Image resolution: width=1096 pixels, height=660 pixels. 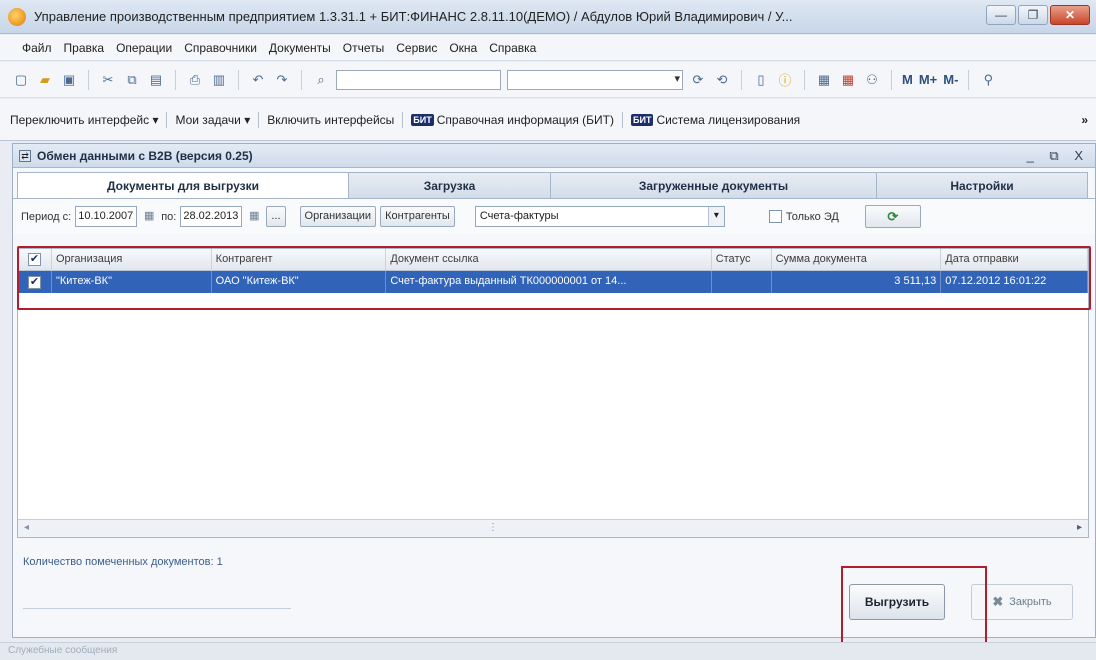 What do you see at coordinates (422, 119) in the screenshot?
I see `bit-logo-icon: БИТ` at bounding box center [422, 119].